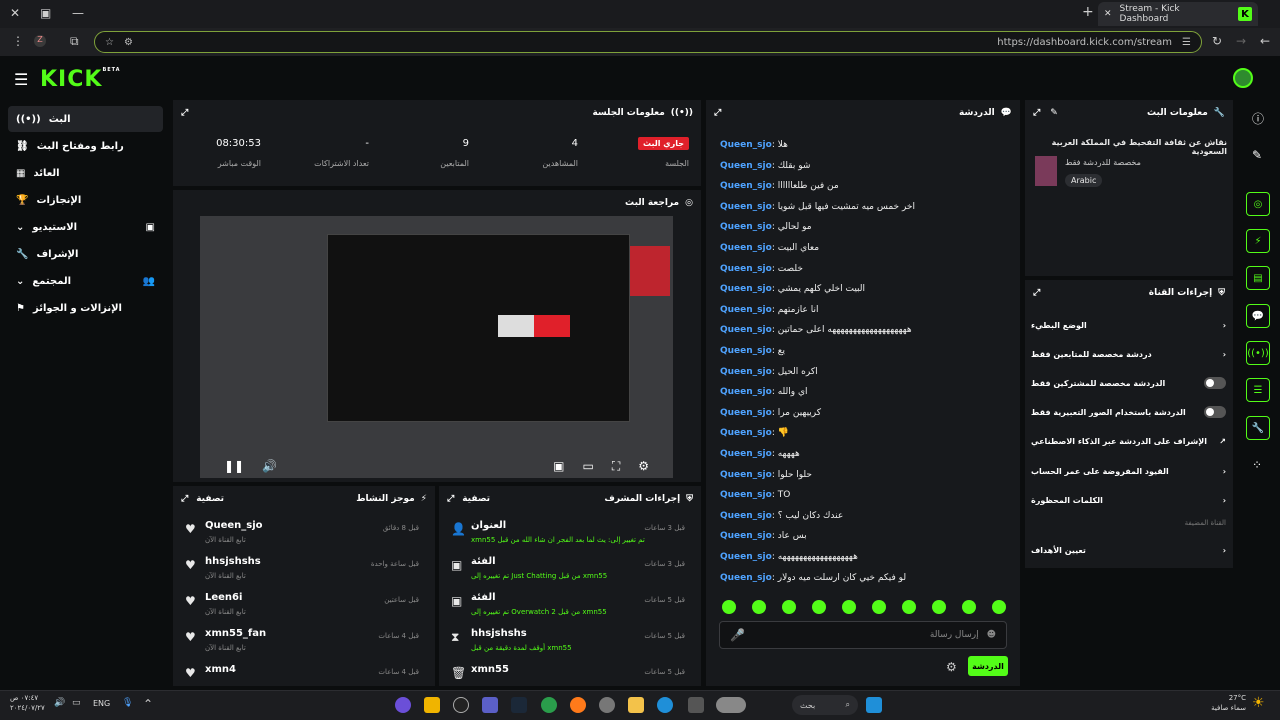 This screenshot has height=720, width=1280. Describe the element at coordinates (988, 666) in the screenshot. I see `send-chat-button: الدردشة` at that location.